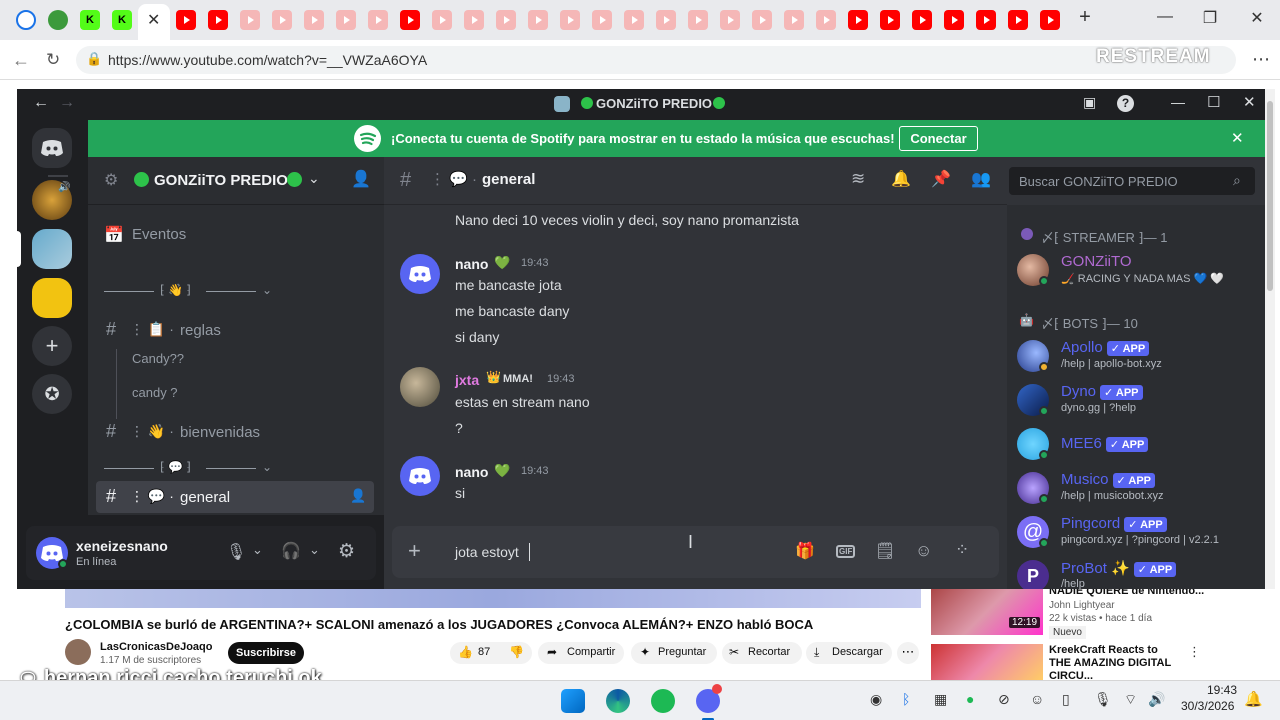 The height and width of the screenshot is (720, 1280). Describe the element at coordinates (1207, 706) in the screenshot. I see `clock-date: 30/3/2026` at that location.